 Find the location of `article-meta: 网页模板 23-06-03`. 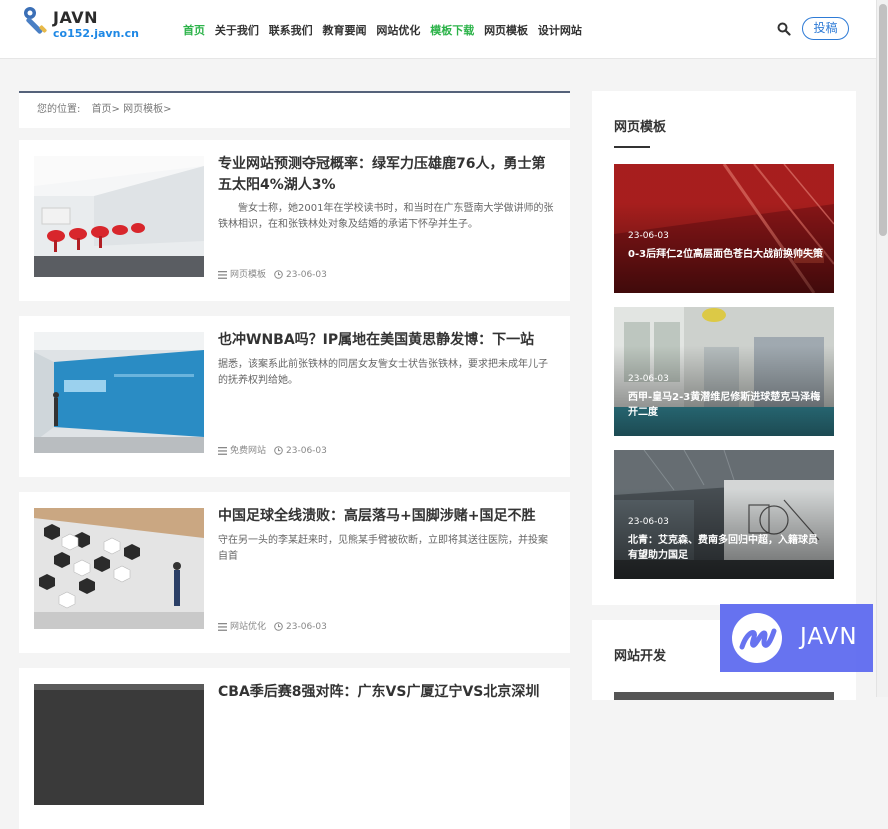

article-meta: 网页模板 23-06-03 is located at coordinates (272, 273).